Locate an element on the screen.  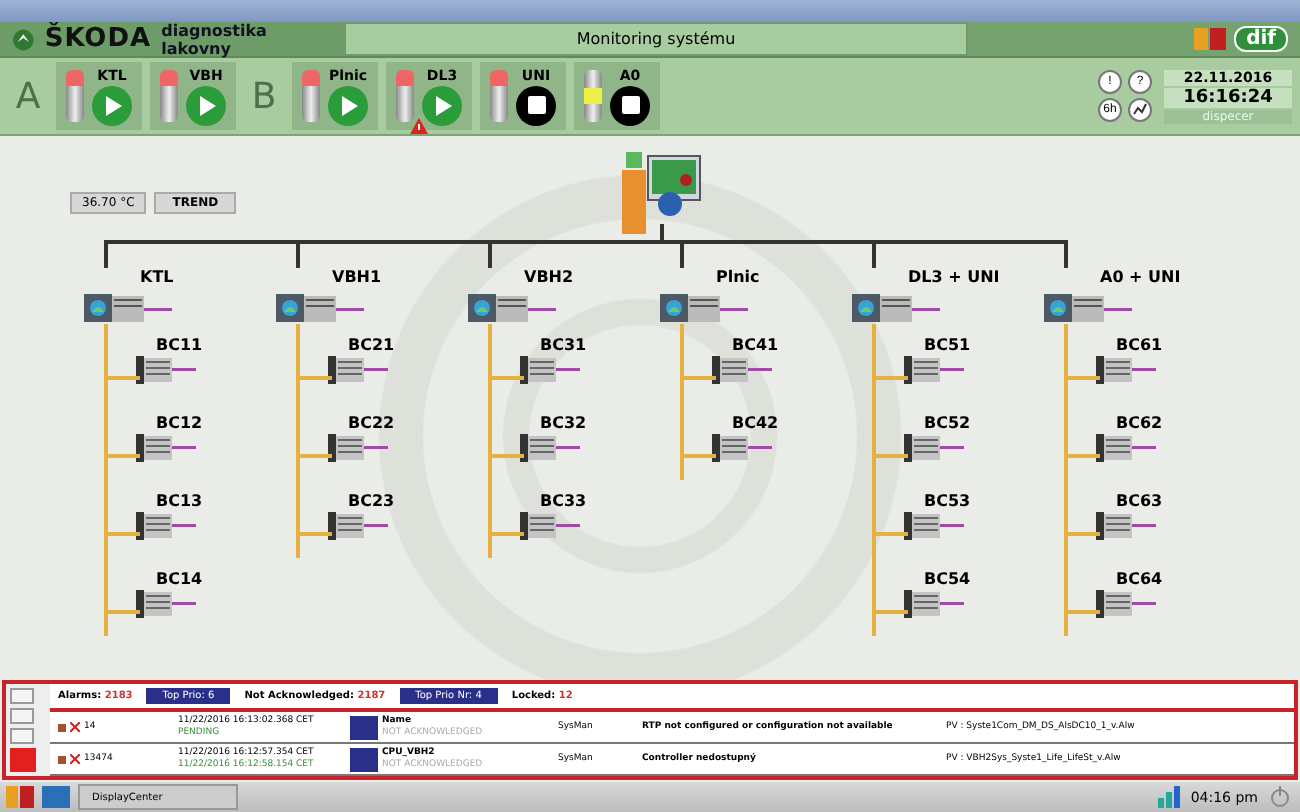
node-name: BC13 is located at coordinates (178, 501).